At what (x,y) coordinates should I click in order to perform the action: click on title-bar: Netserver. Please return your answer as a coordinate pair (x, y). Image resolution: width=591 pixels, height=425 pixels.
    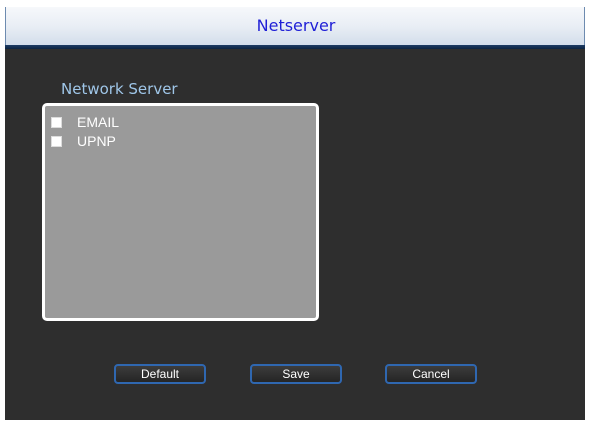
    Looking at the image, I should click on (295, 26).